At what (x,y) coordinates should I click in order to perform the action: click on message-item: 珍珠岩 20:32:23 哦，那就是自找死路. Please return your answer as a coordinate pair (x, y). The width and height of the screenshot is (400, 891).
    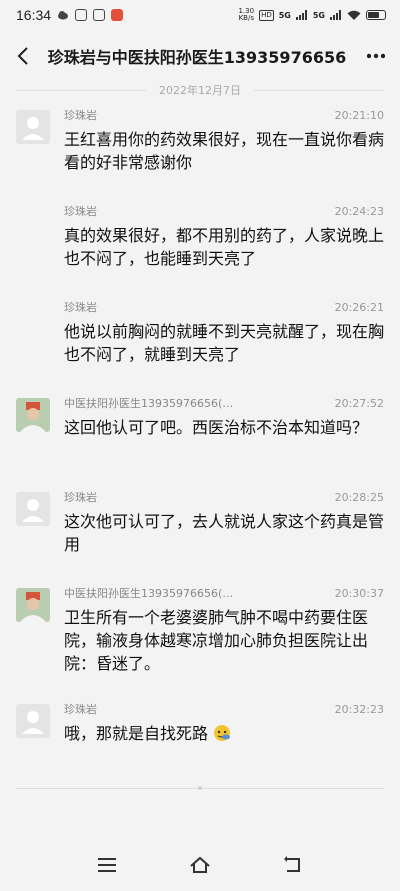
    Looking at the image, I should click on (200, 735).